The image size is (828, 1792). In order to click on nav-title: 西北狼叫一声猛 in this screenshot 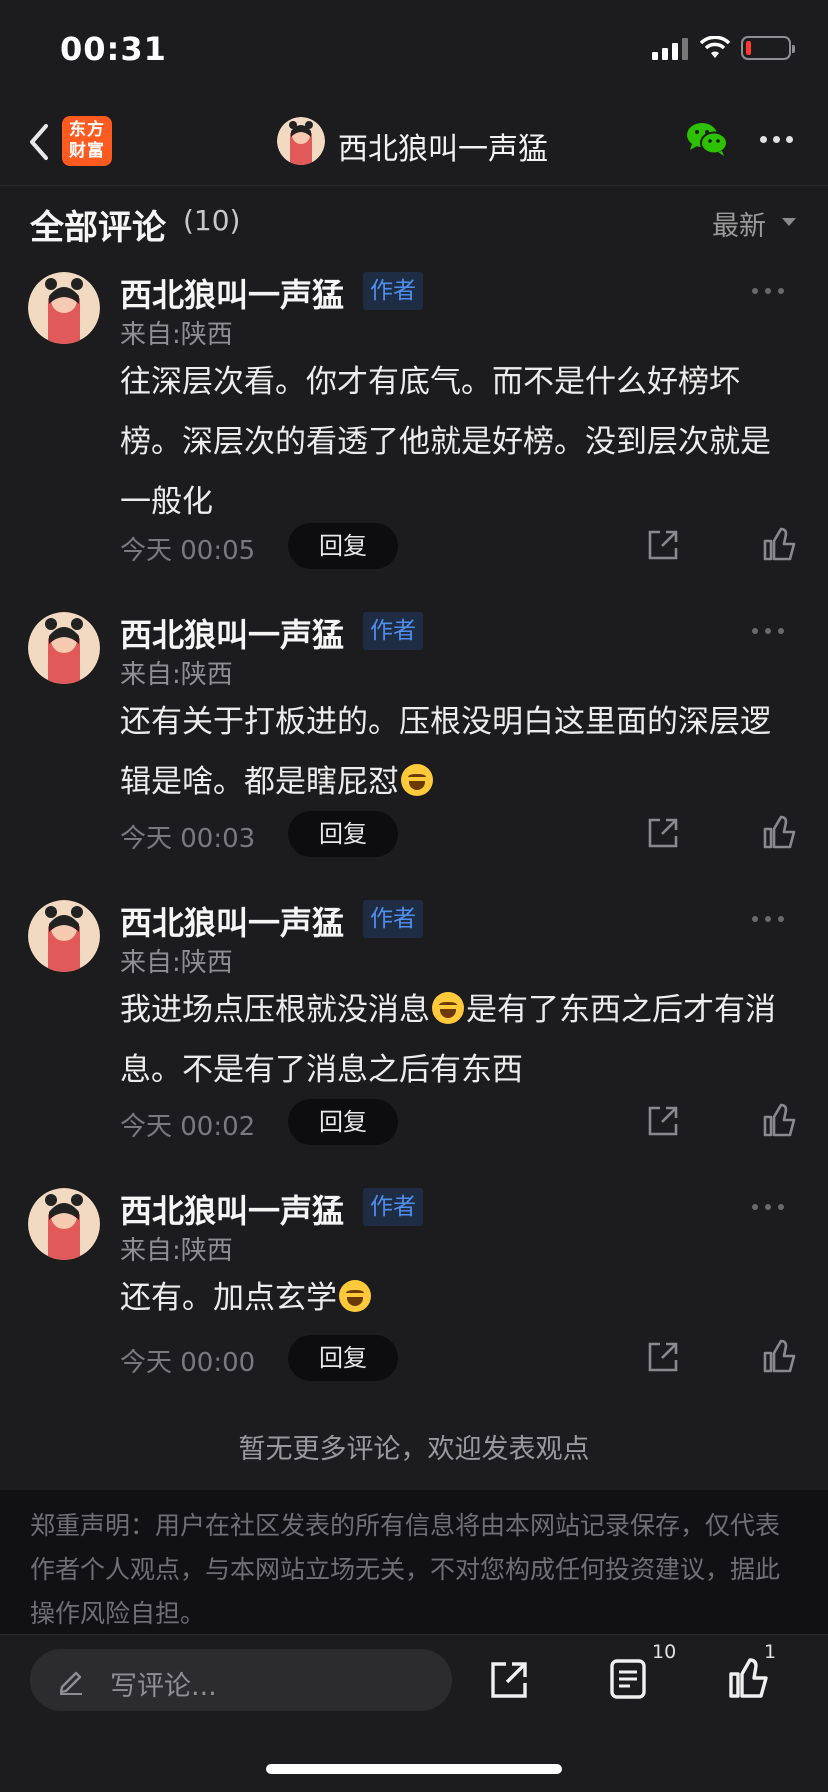, I will do `click(443, 149)`.